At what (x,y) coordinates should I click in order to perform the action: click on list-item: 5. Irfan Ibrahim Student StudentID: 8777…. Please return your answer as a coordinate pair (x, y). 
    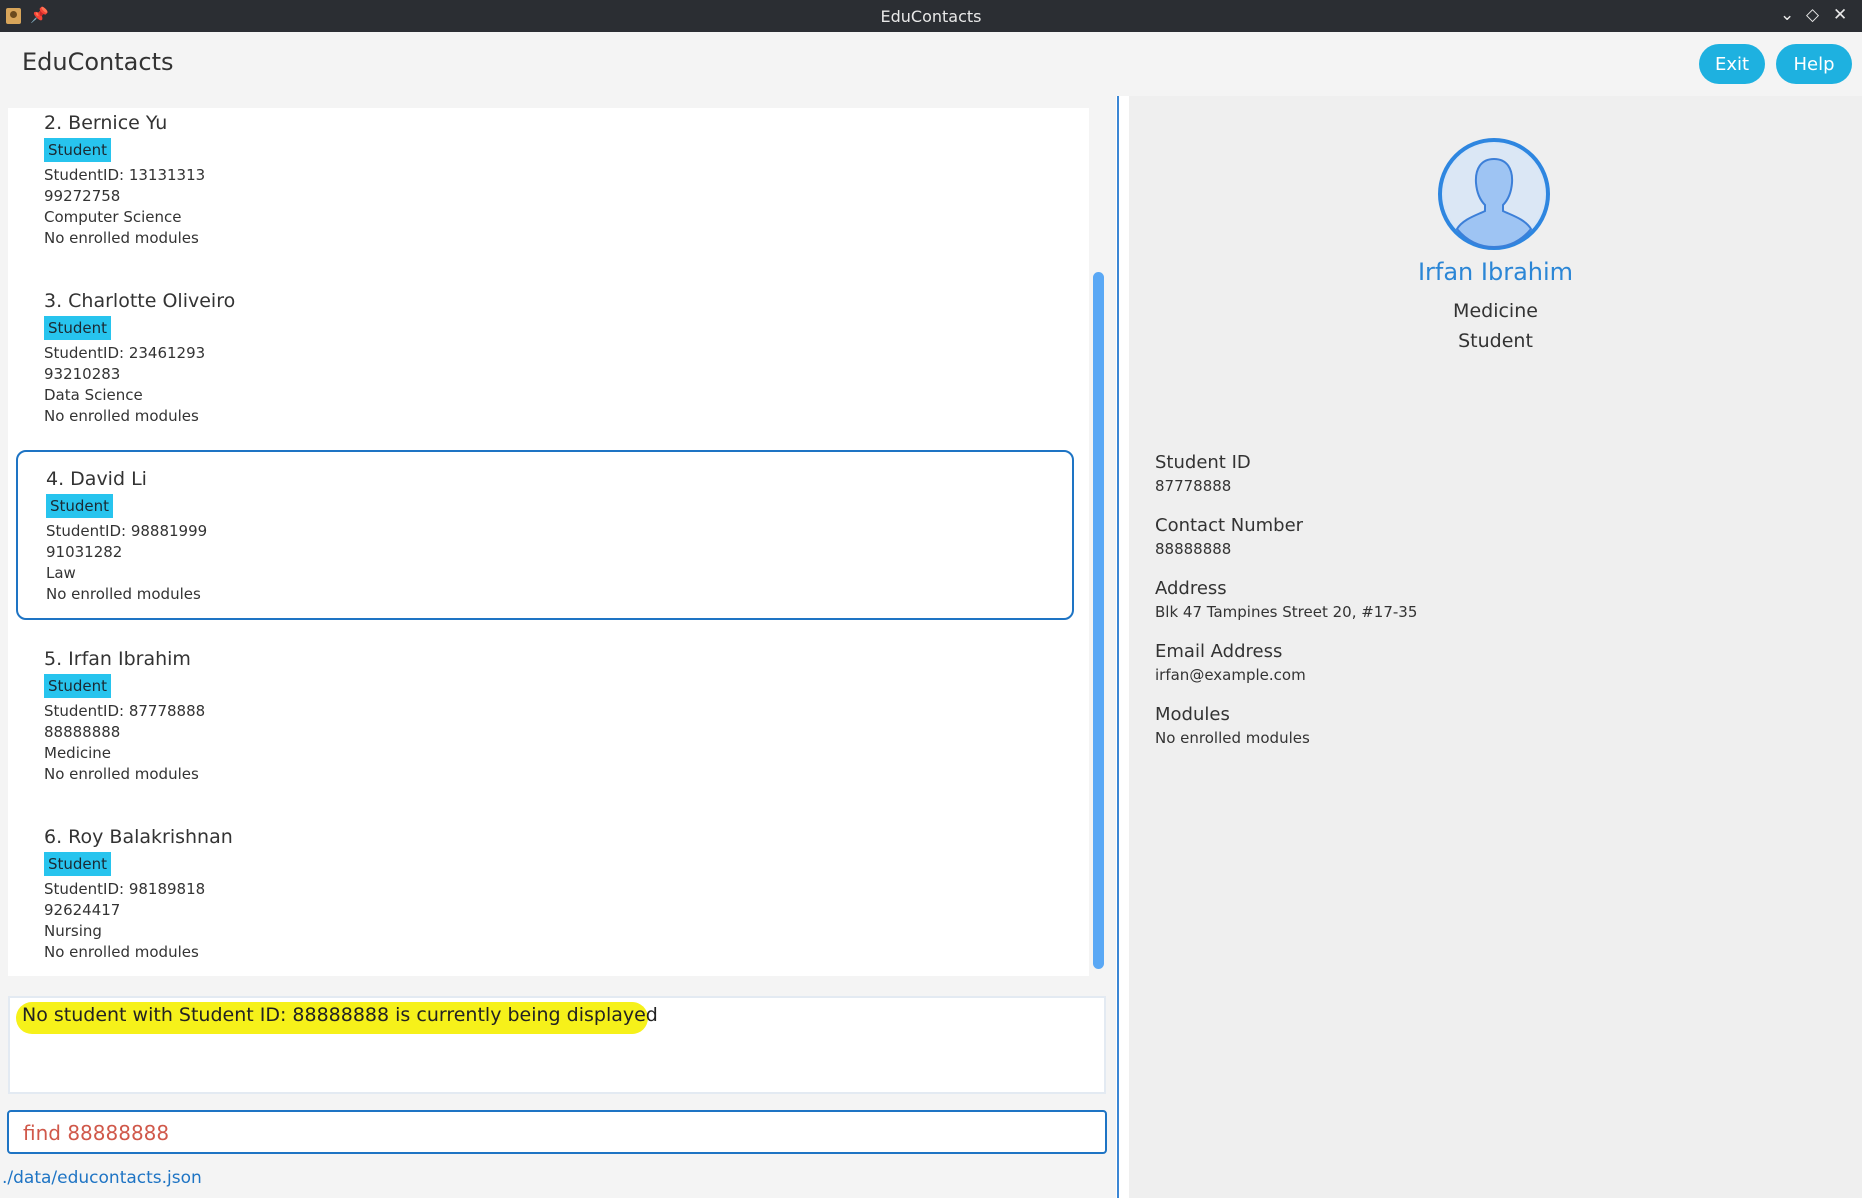
    Looking at the image, I should click on (544, 730).